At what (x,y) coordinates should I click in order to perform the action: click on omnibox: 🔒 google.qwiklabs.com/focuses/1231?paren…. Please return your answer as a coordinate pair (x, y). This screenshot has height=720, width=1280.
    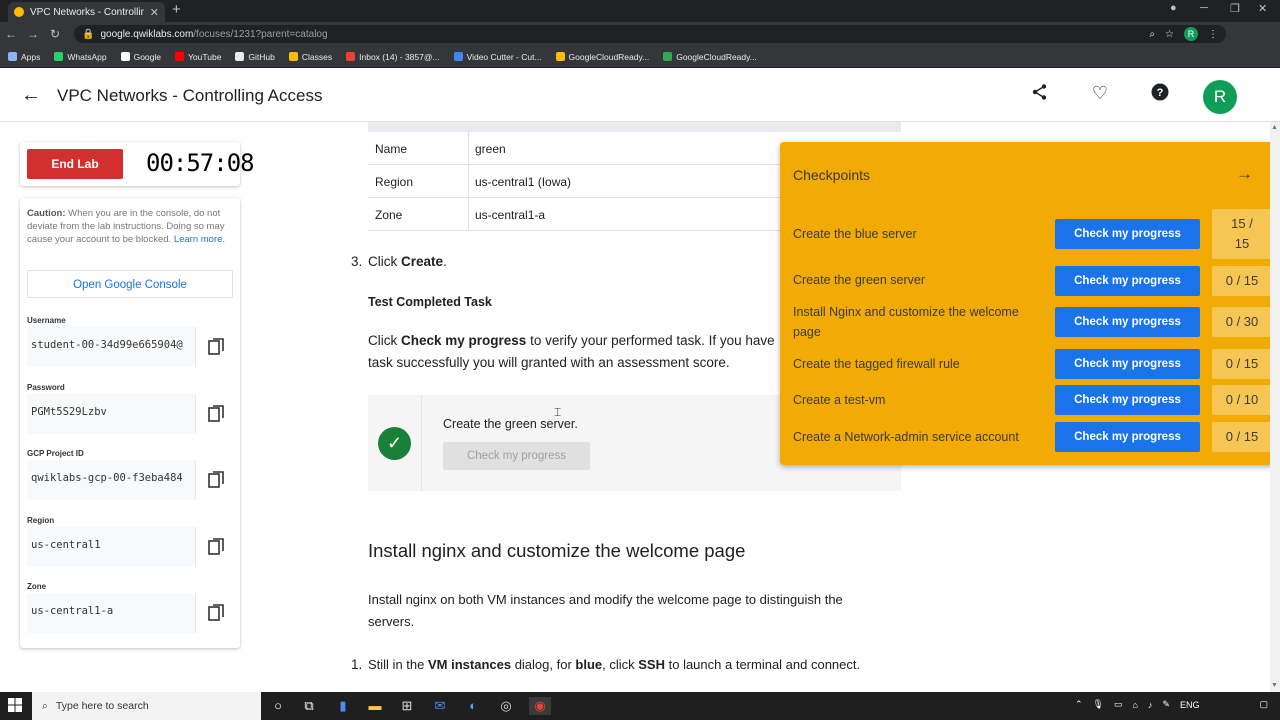
    Looking at the image, I should click on (650, 34).